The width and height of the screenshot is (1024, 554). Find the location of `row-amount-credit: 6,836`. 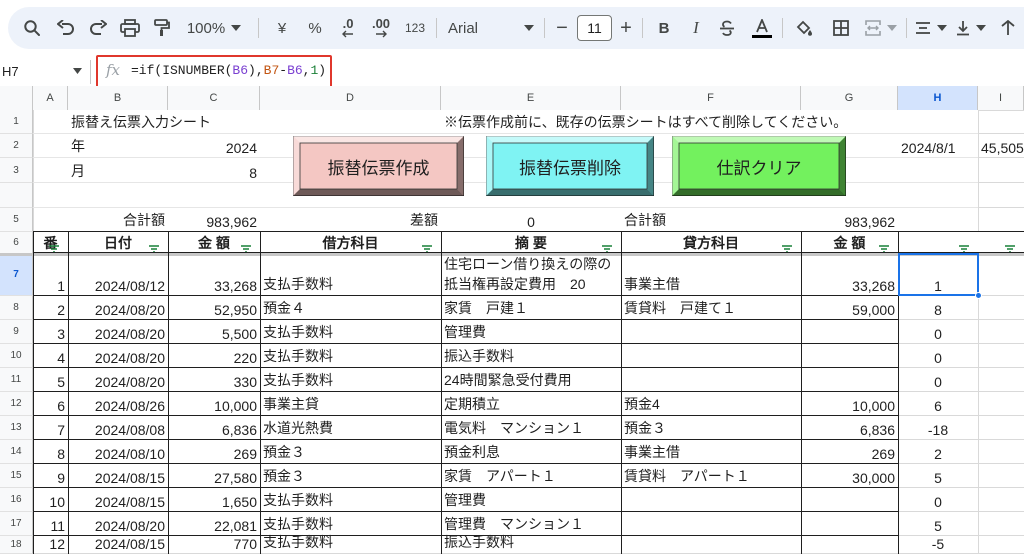

row-amount-credit: 6,836 is located at coordinates (849, 428).